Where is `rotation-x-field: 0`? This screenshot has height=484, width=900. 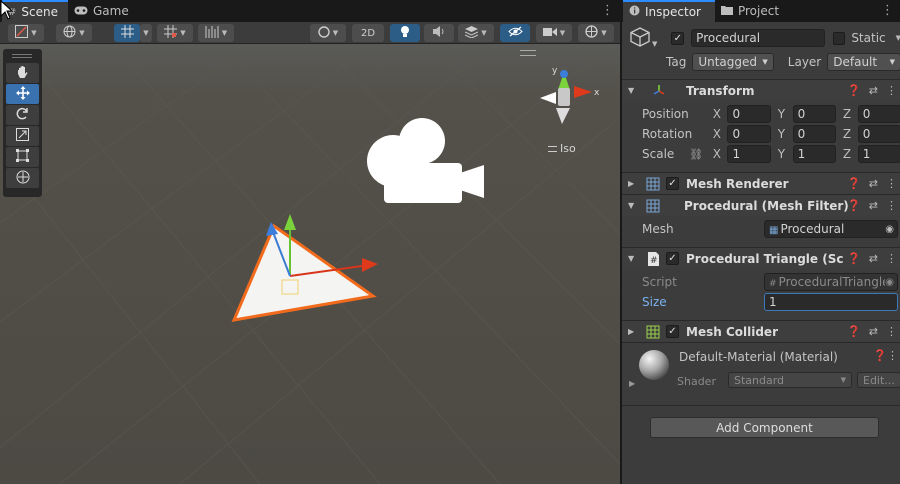
rotation-x-field: 0 is located at coordinates (749, 134).